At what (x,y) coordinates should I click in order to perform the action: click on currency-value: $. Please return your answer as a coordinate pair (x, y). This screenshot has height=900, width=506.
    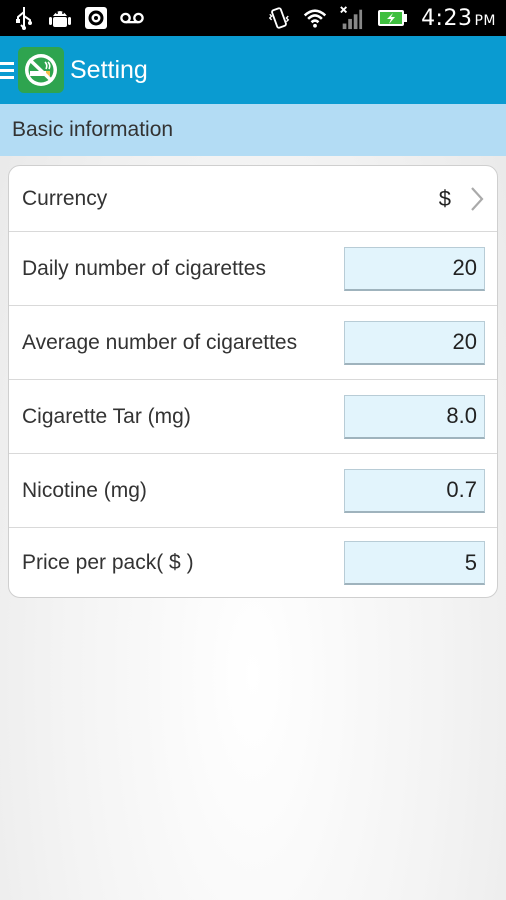
    Looking at the image, I should click on (444, 198).